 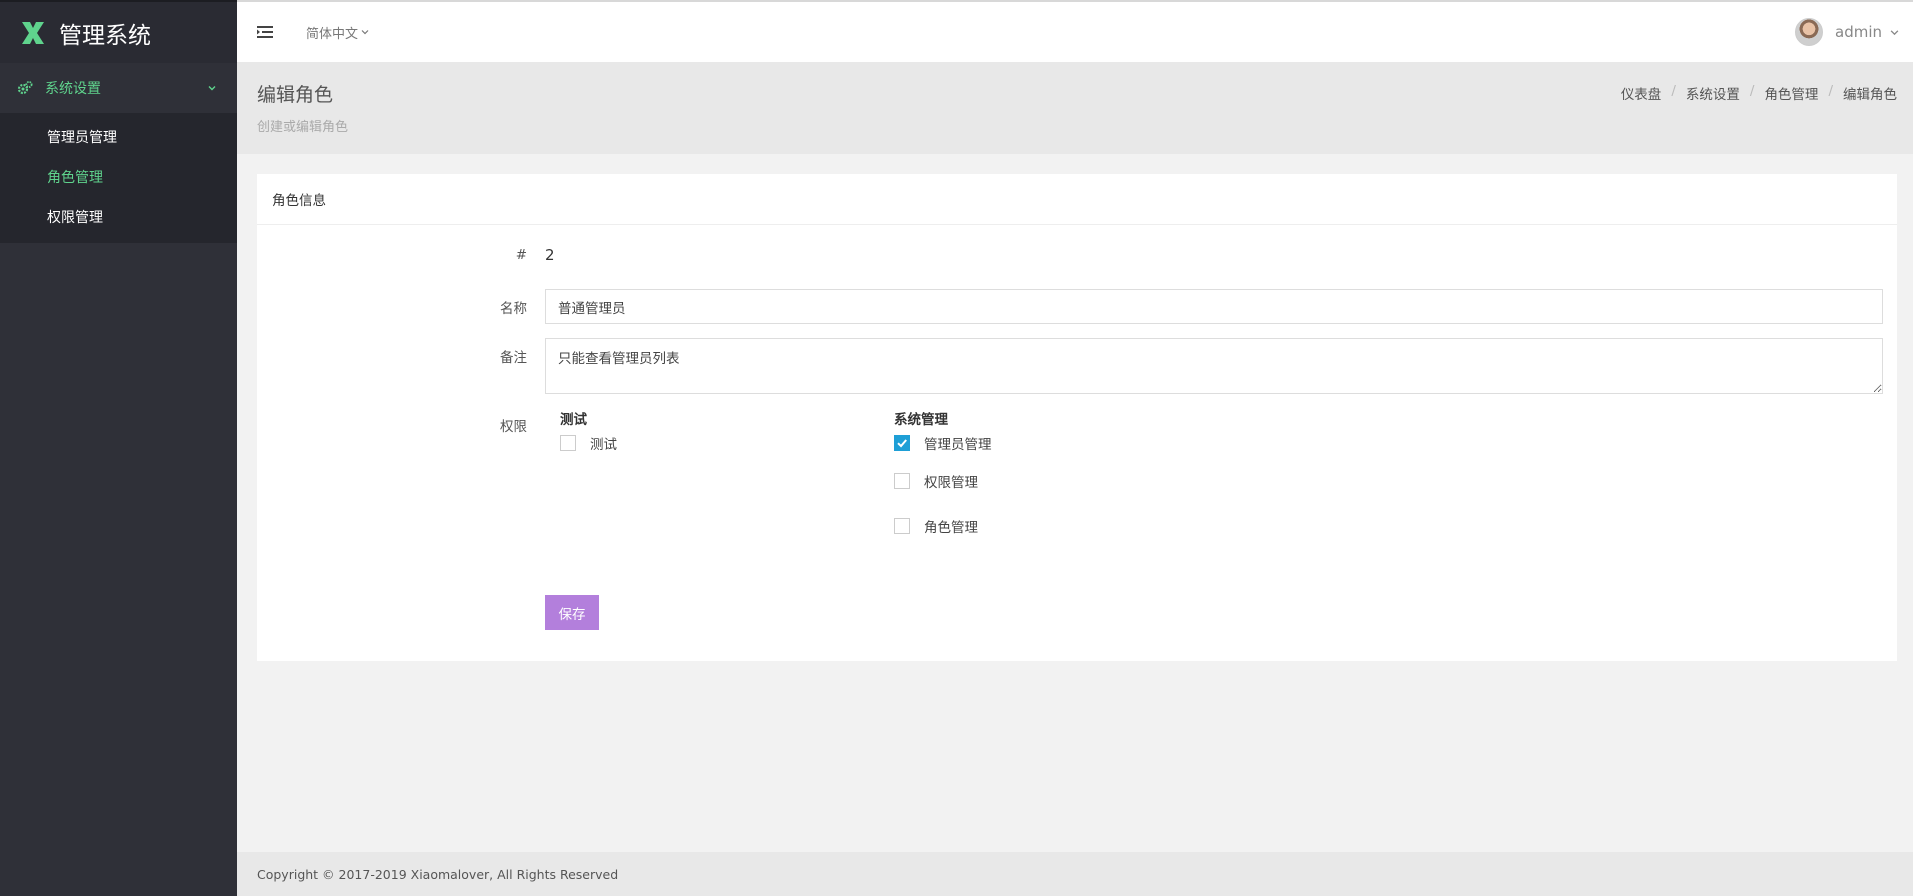 I want to click on save-button: 保存, so click(x=572, y=612).